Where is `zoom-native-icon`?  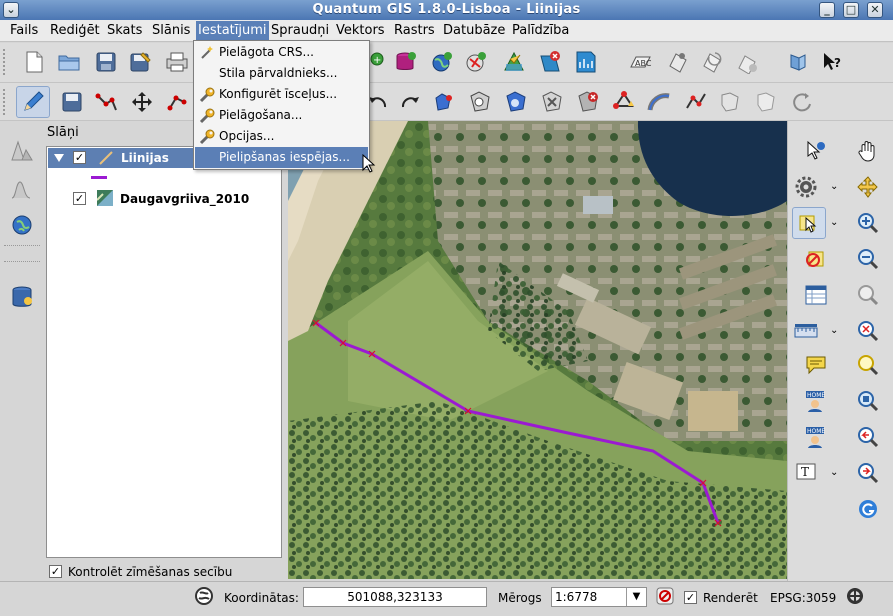 zoom-native-icon is located at coordinates (868, 401).